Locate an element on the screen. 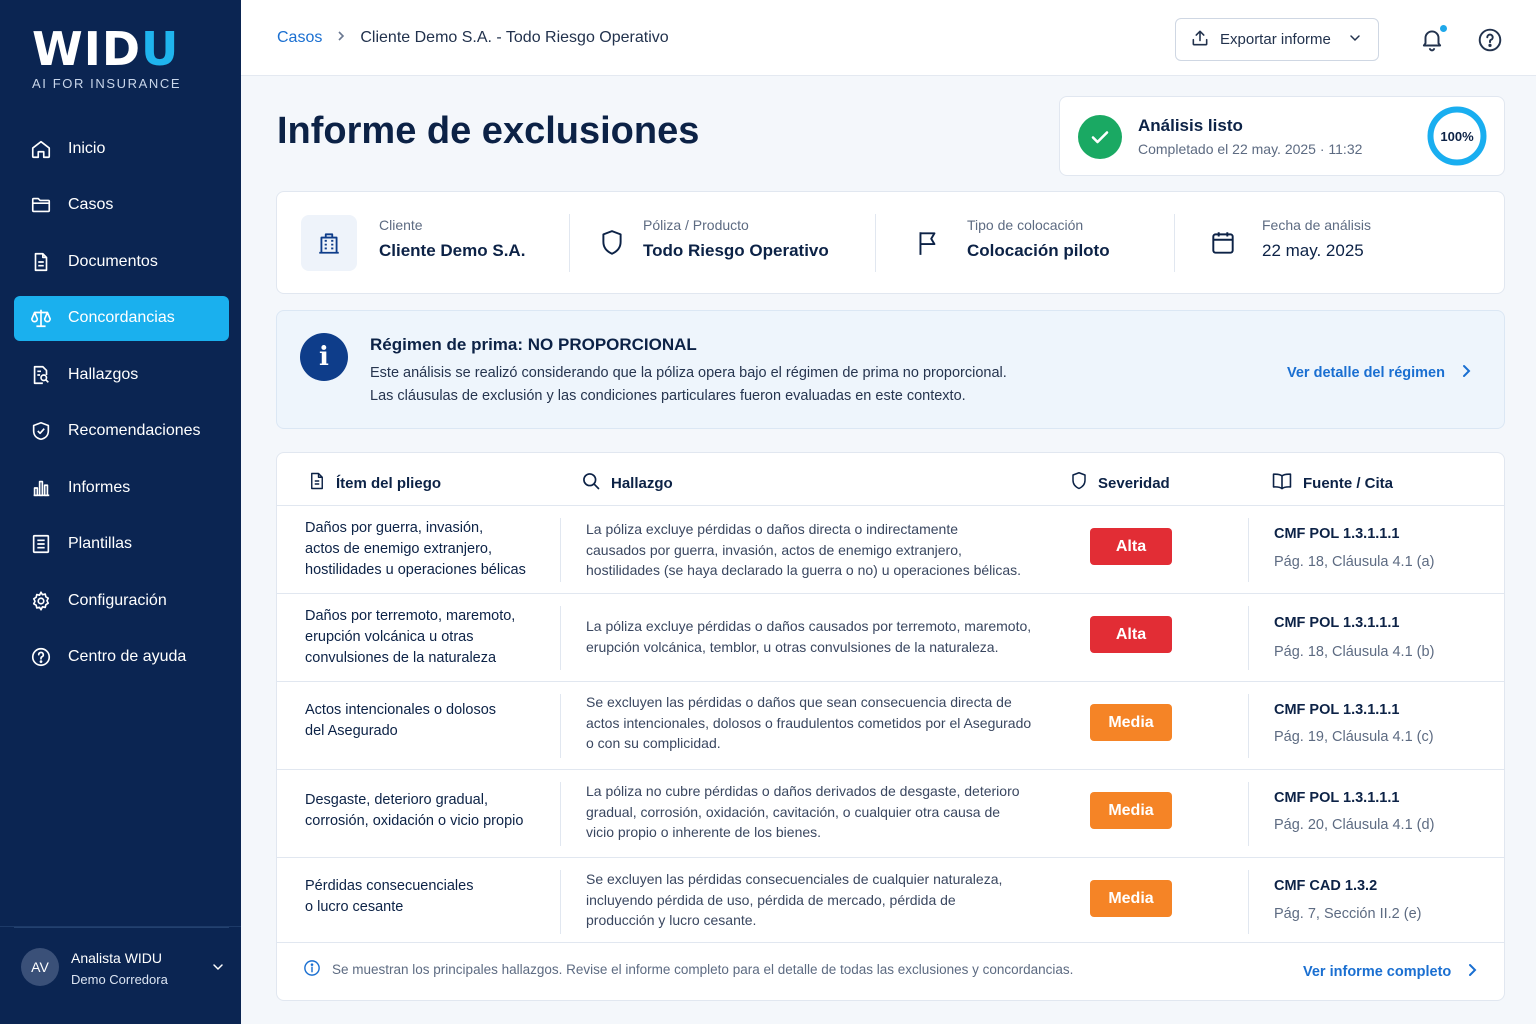 This screenshot has width=1536, height=1024. sidebar-item-plantillas: Plantillas is located at coordinates (121, 544).